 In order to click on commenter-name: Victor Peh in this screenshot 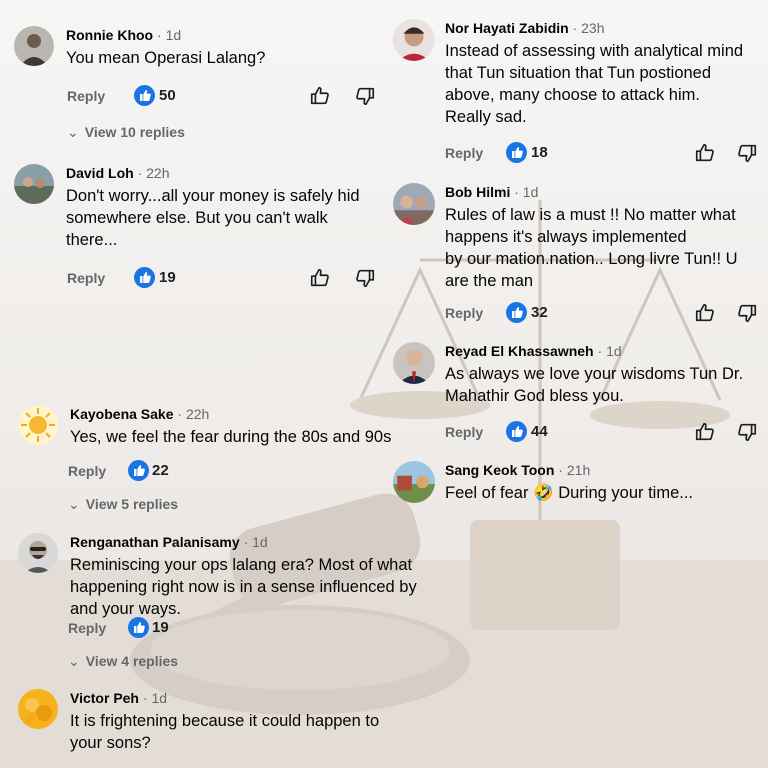, I will do `click(104, 698)`.